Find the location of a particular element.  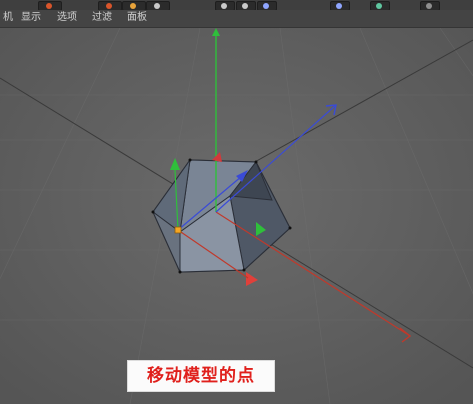

menu-item-options: 选项 is located at coordinates (67, 18).